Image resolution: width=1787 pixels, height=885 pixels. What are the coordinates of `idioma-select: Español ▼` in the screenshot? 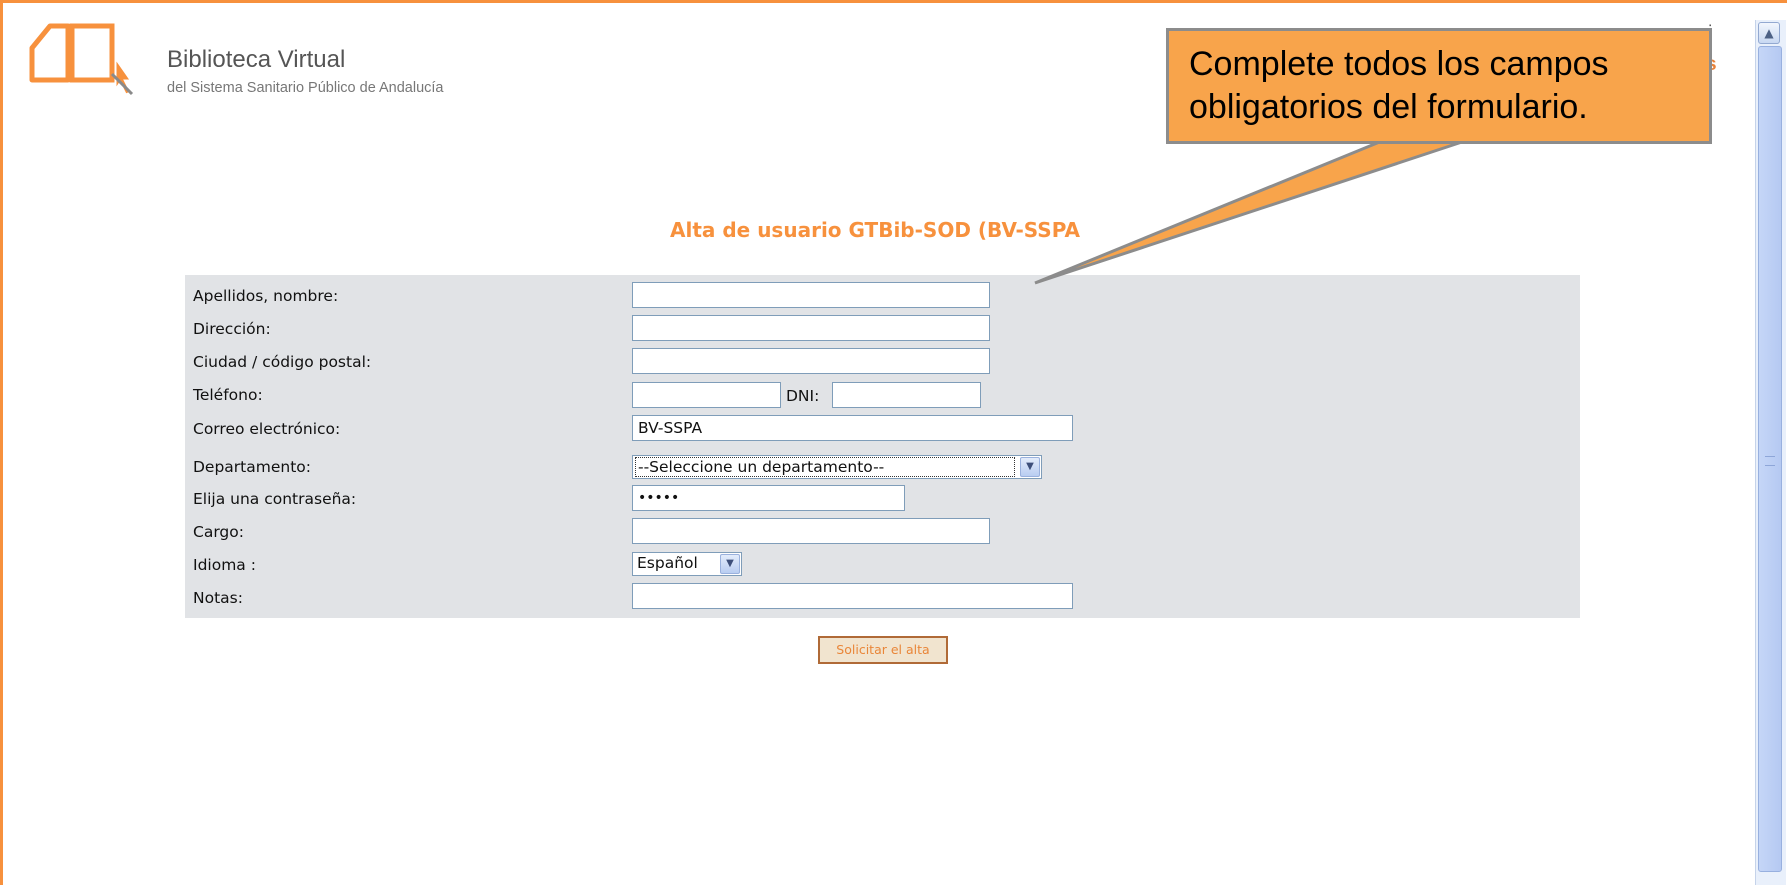 It's located at (687, 564).